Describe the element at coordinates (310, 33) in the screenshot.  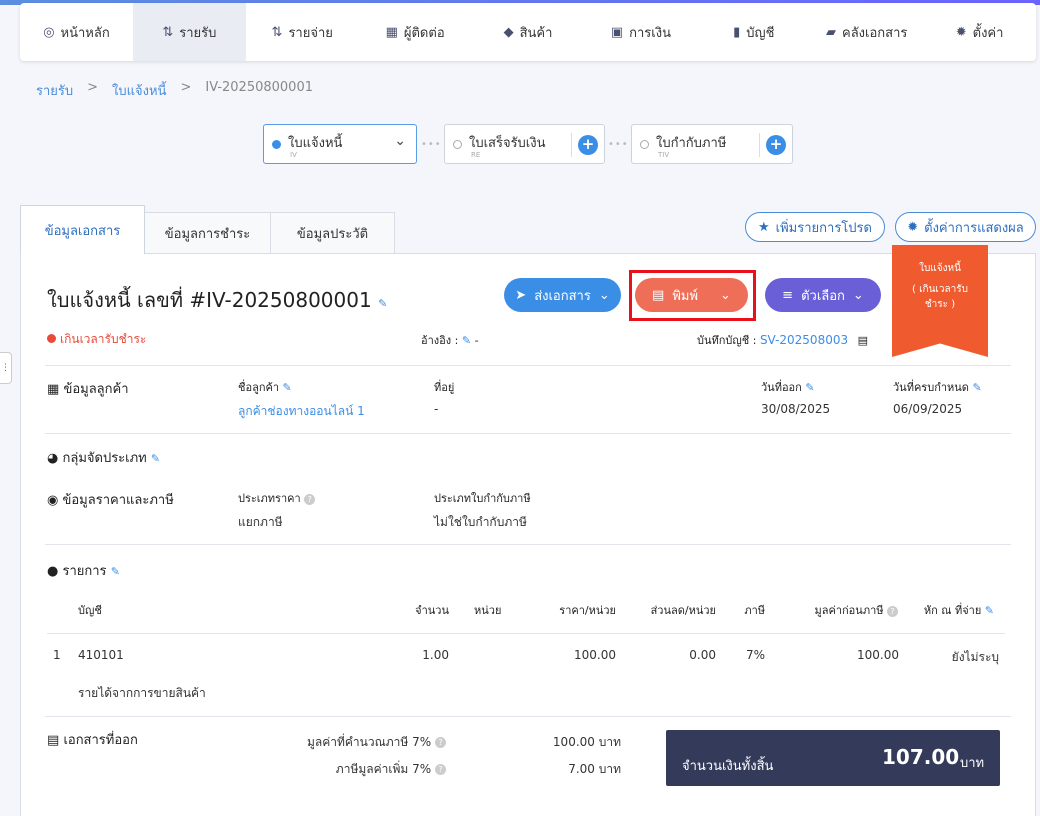
I see `nav-item-label: รายจ่าย` at that location.